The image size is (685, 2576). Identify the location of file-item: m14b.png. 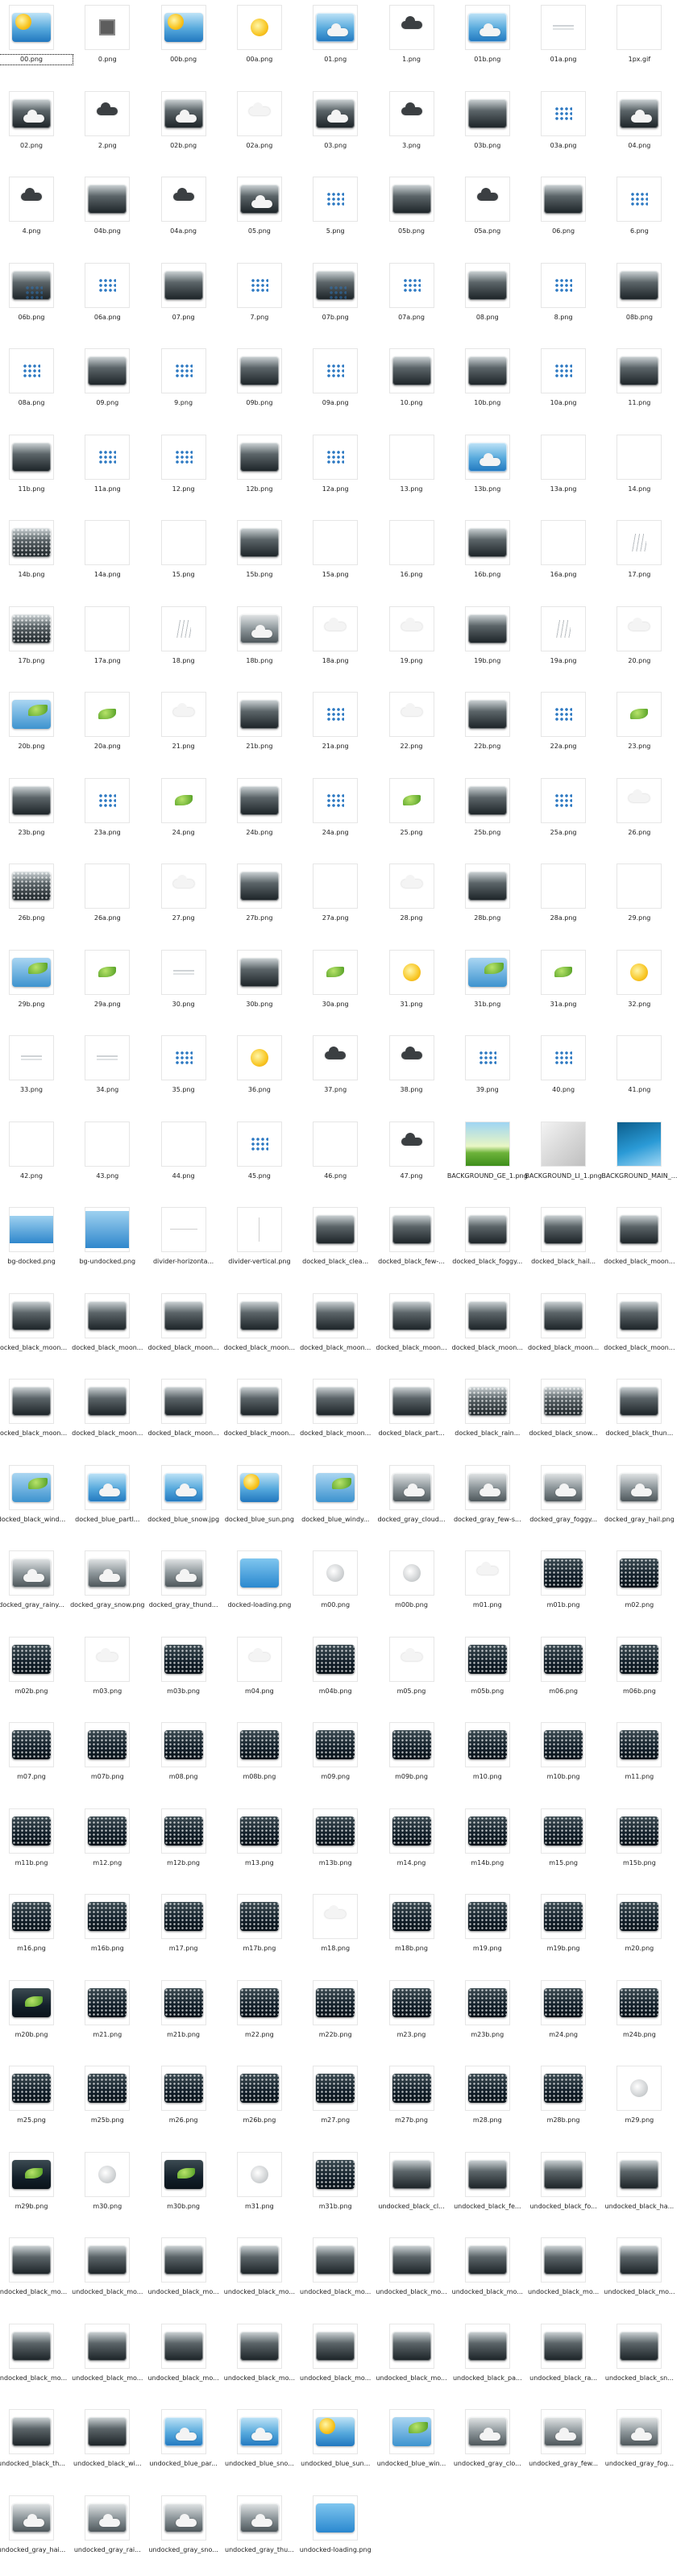
(488, 1847).